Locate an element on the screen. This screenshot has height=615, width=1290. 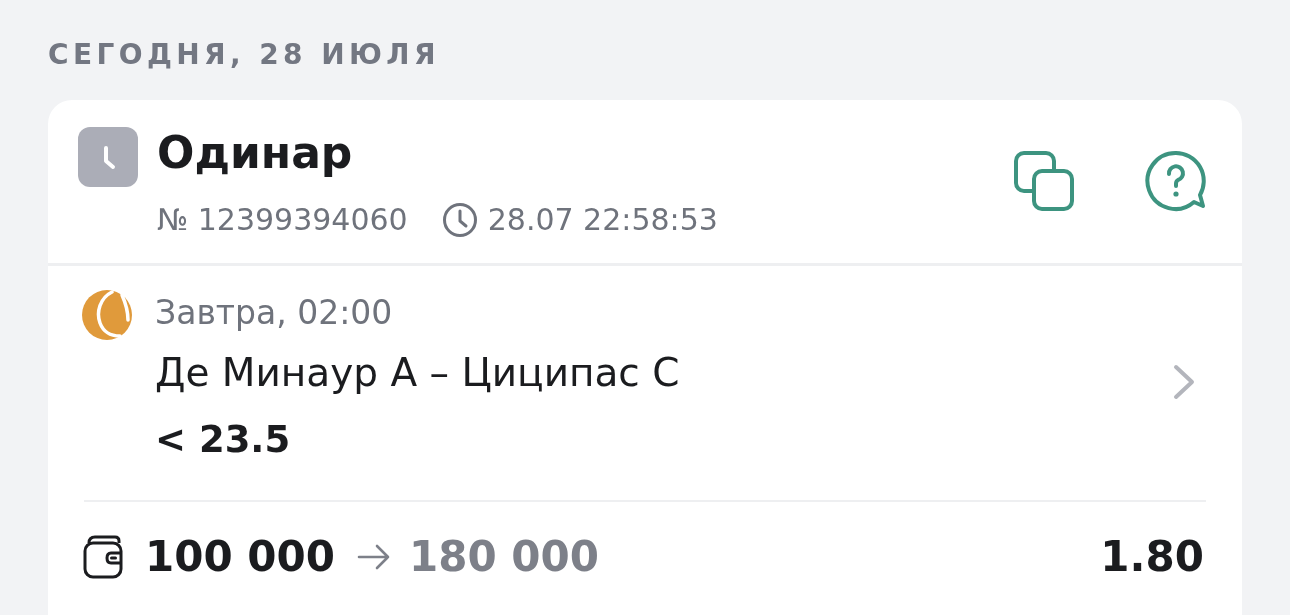
chevron-right-icon is located at coordinates (1184, 382).